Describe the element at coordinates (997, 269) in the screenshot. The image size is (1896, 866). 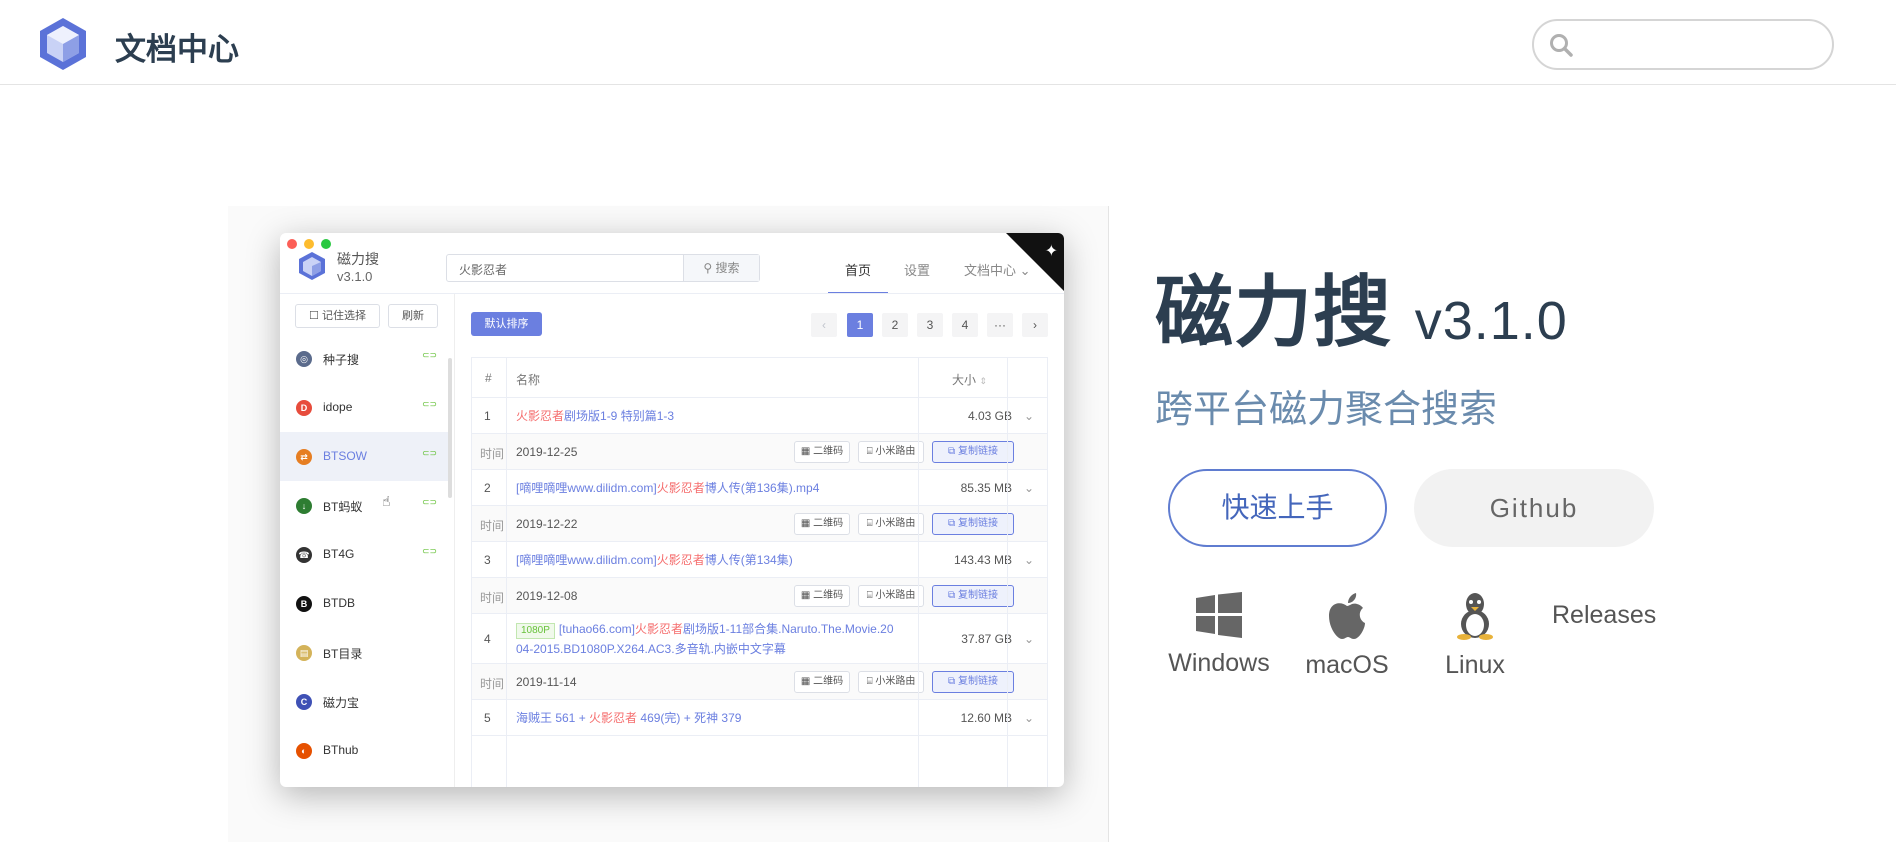
I see `app-nav-docs: 文档中心 ⌄` at that location.